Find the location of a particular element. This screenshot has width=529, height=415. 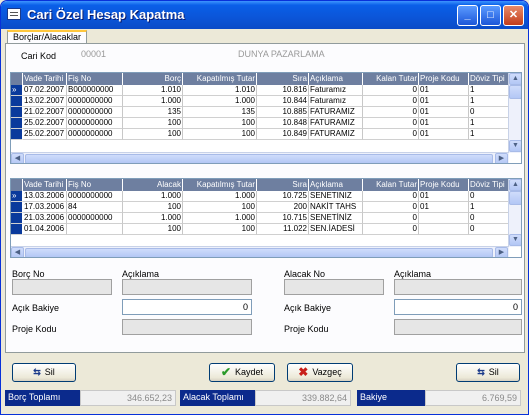

column-header: Kalan Tutar is located at coordinates (391, 79).